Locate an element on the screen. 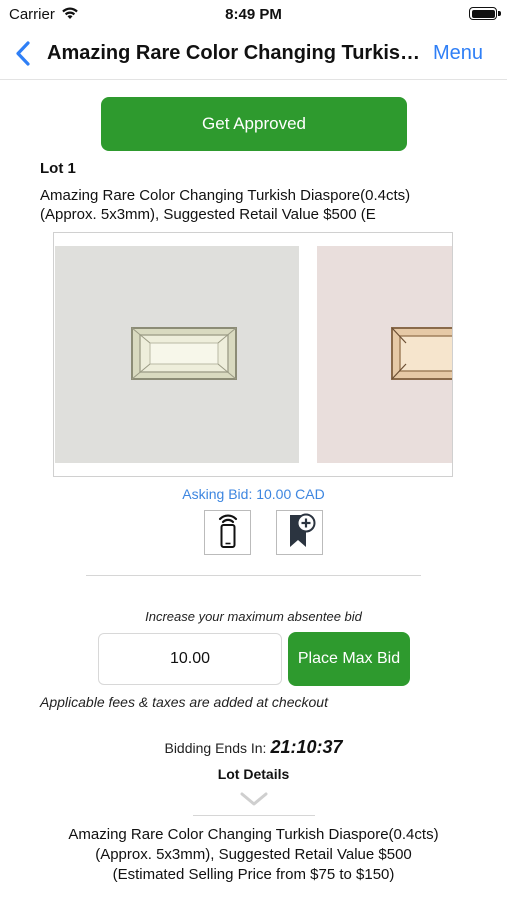 The height and width of the screenshot is (900, 507). countdown-timer: 21:10:37 is located at coordinates (306, 747).